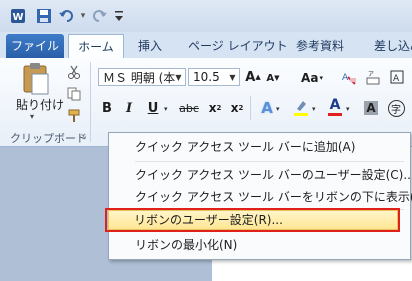  What do you see at coordinates (186, 245) in the screenshot?
I see `menu-item-minimize-ribbon: リボンの最小化(N)` at bounding box center [186, 245].